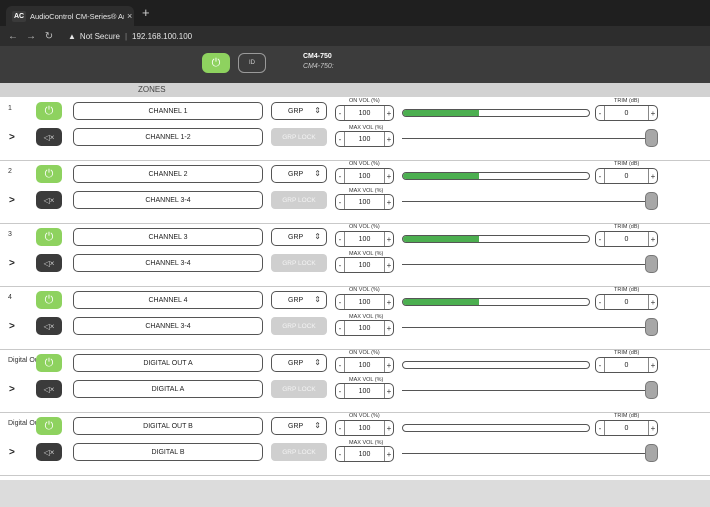 The width and height of the screenshot is (710, 507). Describe the element at coordinates (146, 13) in the screenshot. I see `new-tab-button: +` at that location.